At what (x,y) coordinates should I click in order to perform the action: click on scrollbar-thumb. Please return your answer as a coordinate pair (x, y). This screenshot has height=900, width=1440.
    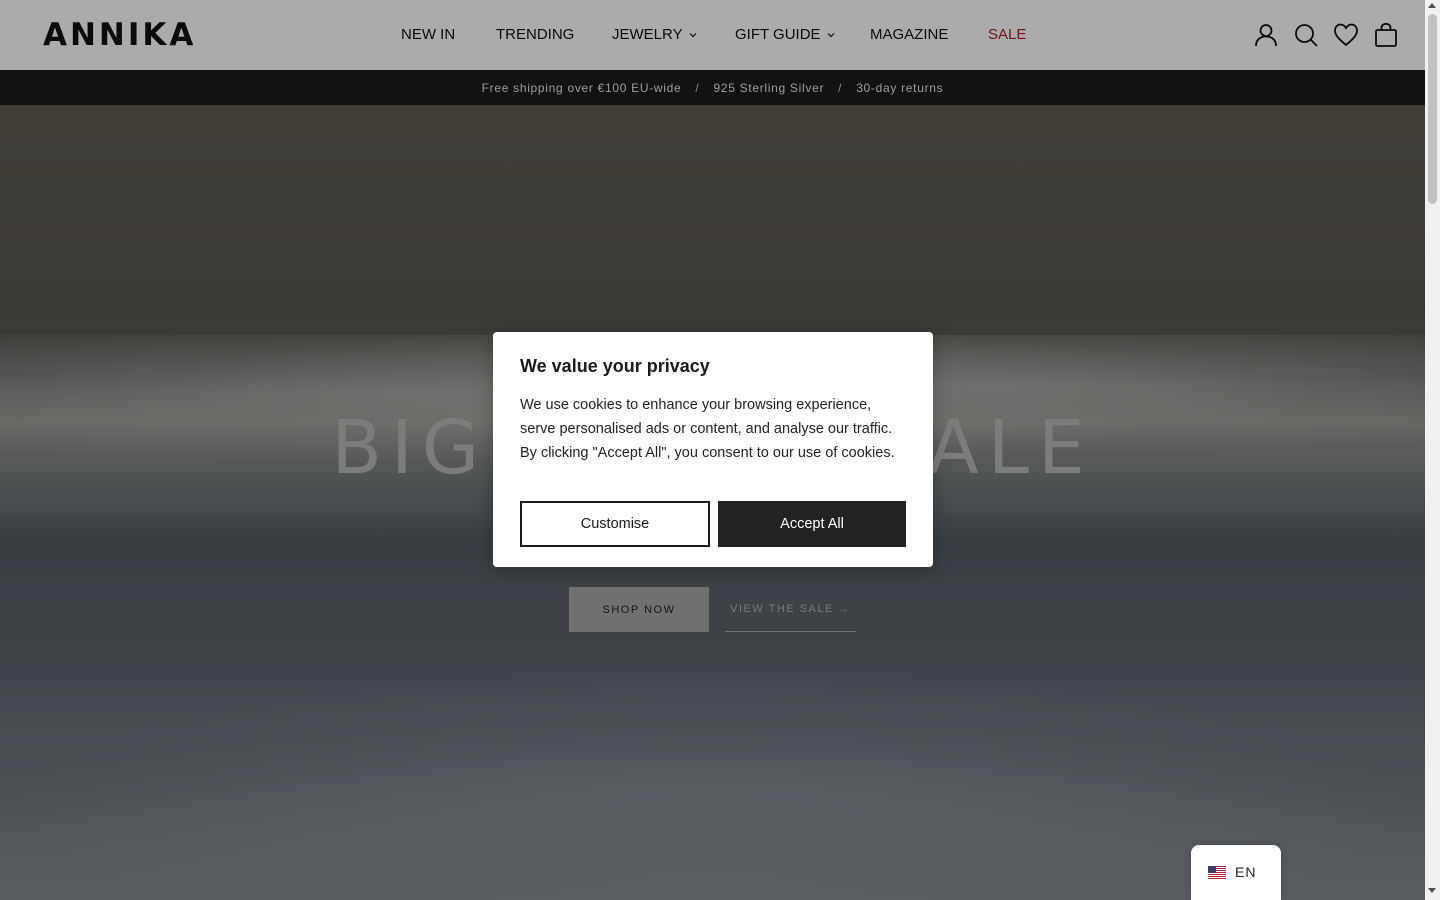
    Looking at the image, I should click on (1432, 109).